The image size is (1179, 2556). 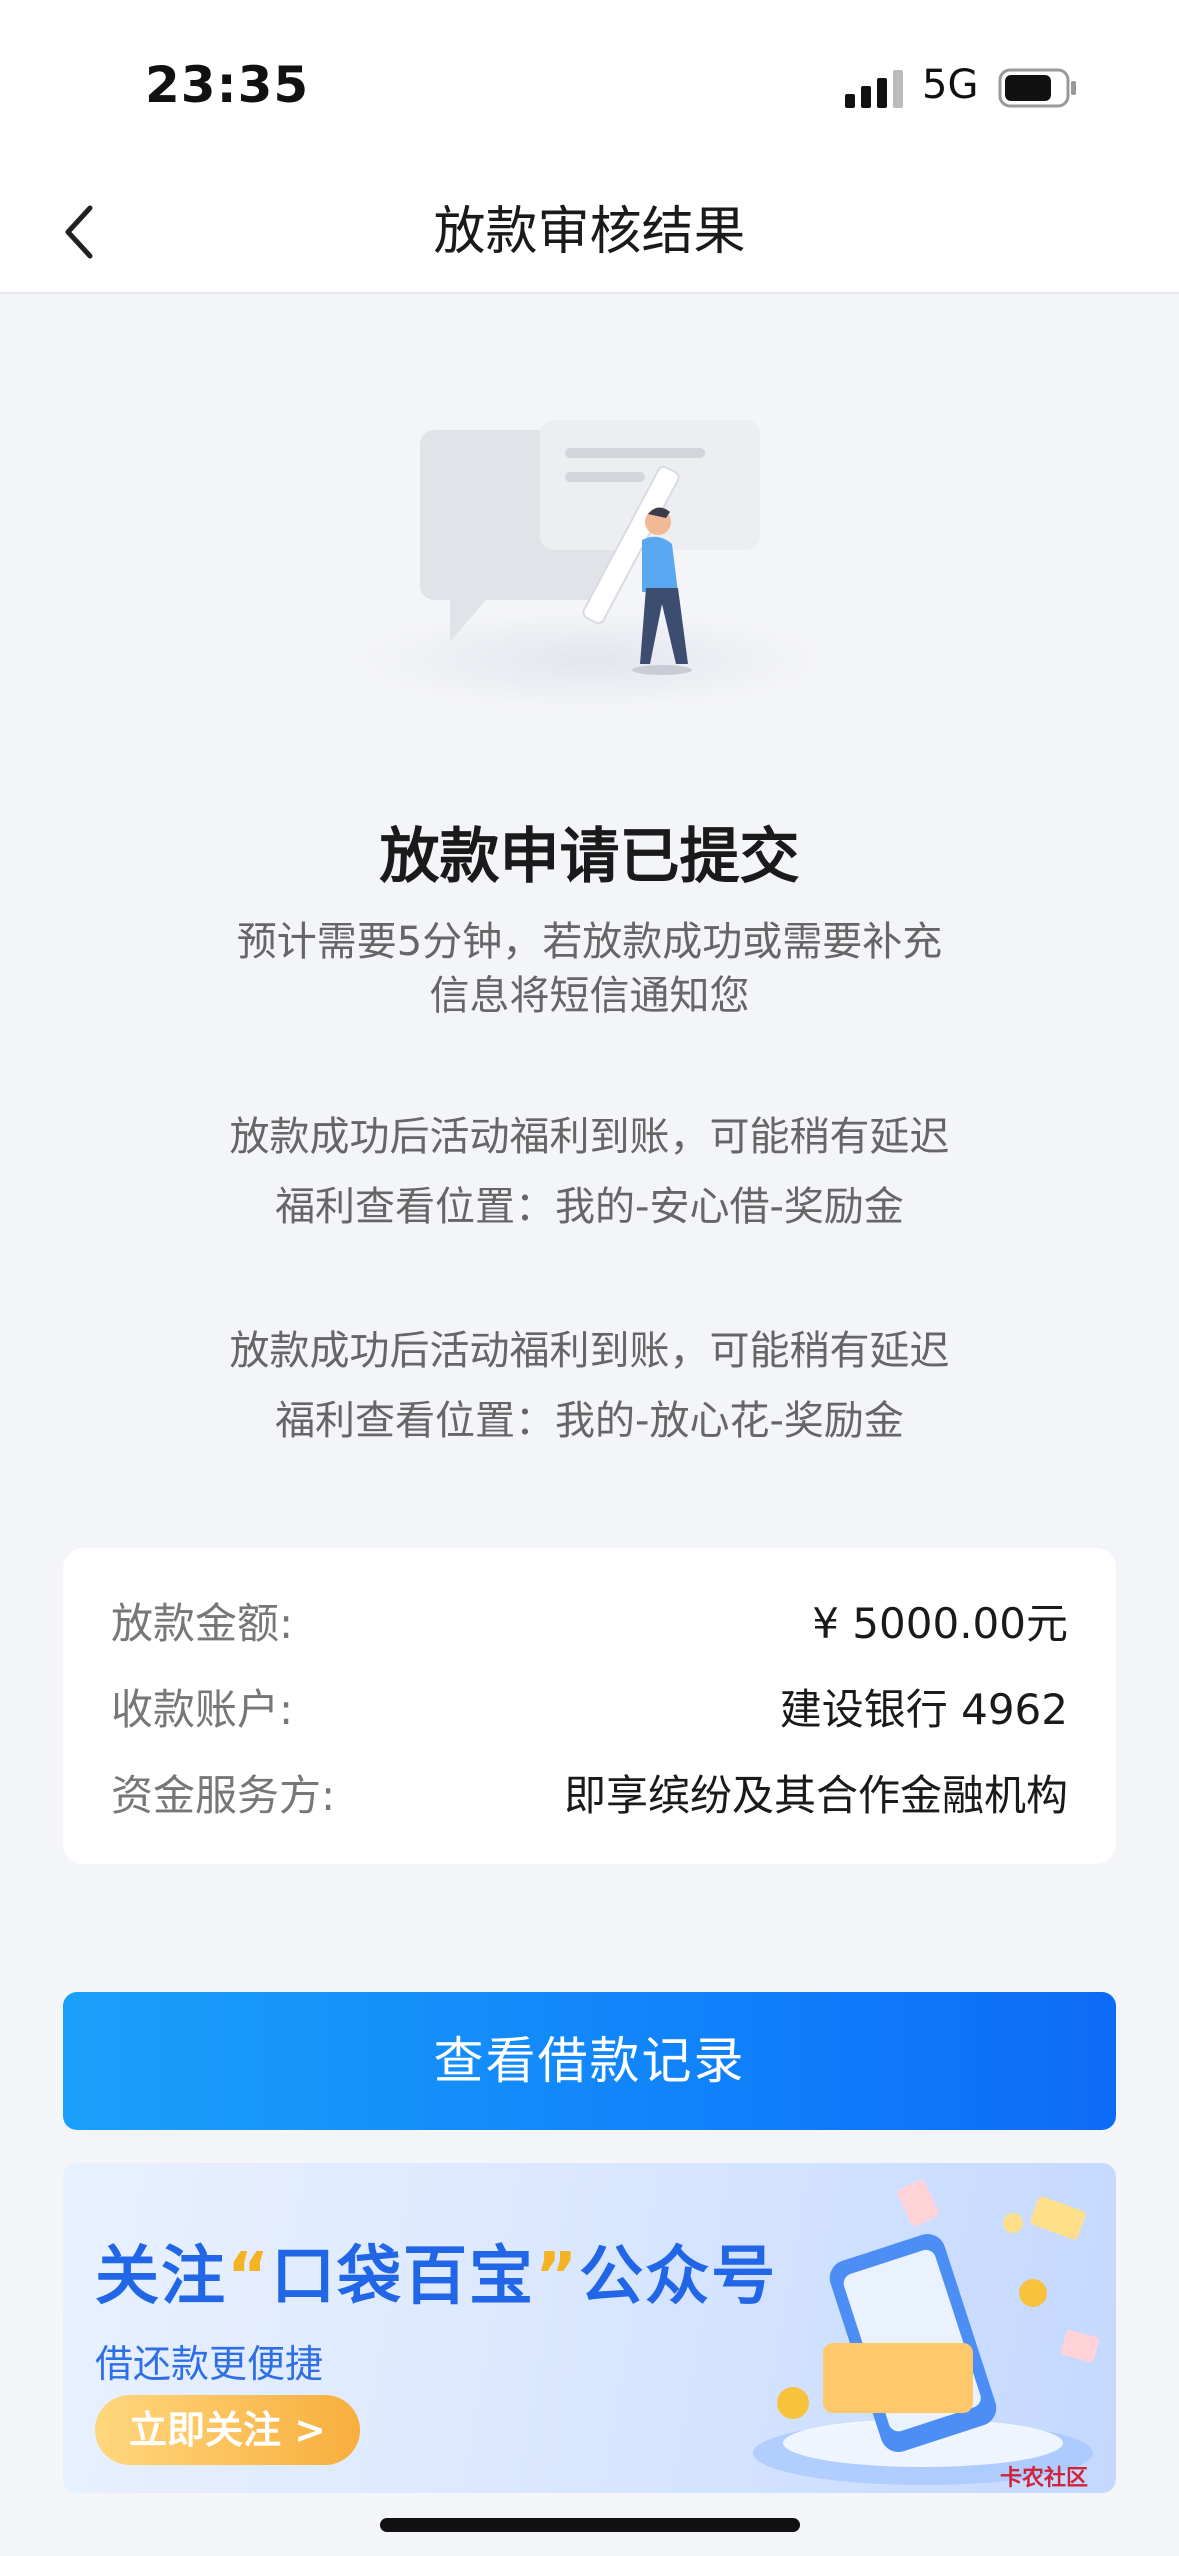 What do you see at coordinates (589, 969) in the screenshot?
I see `result-eta-text: 预计需要5分钟，若放款成功或需要补充 信息将短信通知您` at bounding box center [589, 969].